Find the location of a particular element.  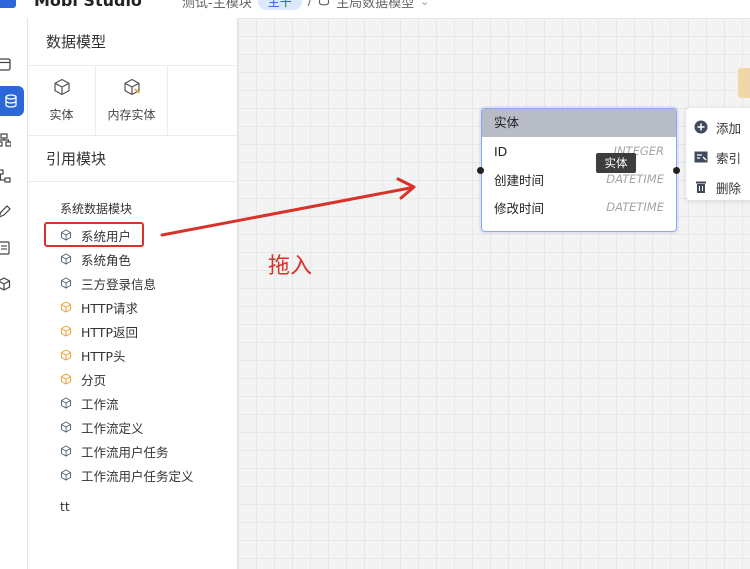

list-item: HTTP返回 is located at coordinates (132, 331).